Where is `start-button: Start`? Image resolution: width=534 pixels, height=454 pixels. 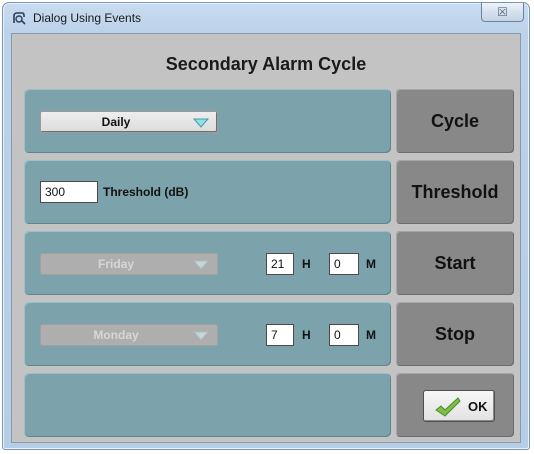 start-button: Start is located at coordinates (455, 263).